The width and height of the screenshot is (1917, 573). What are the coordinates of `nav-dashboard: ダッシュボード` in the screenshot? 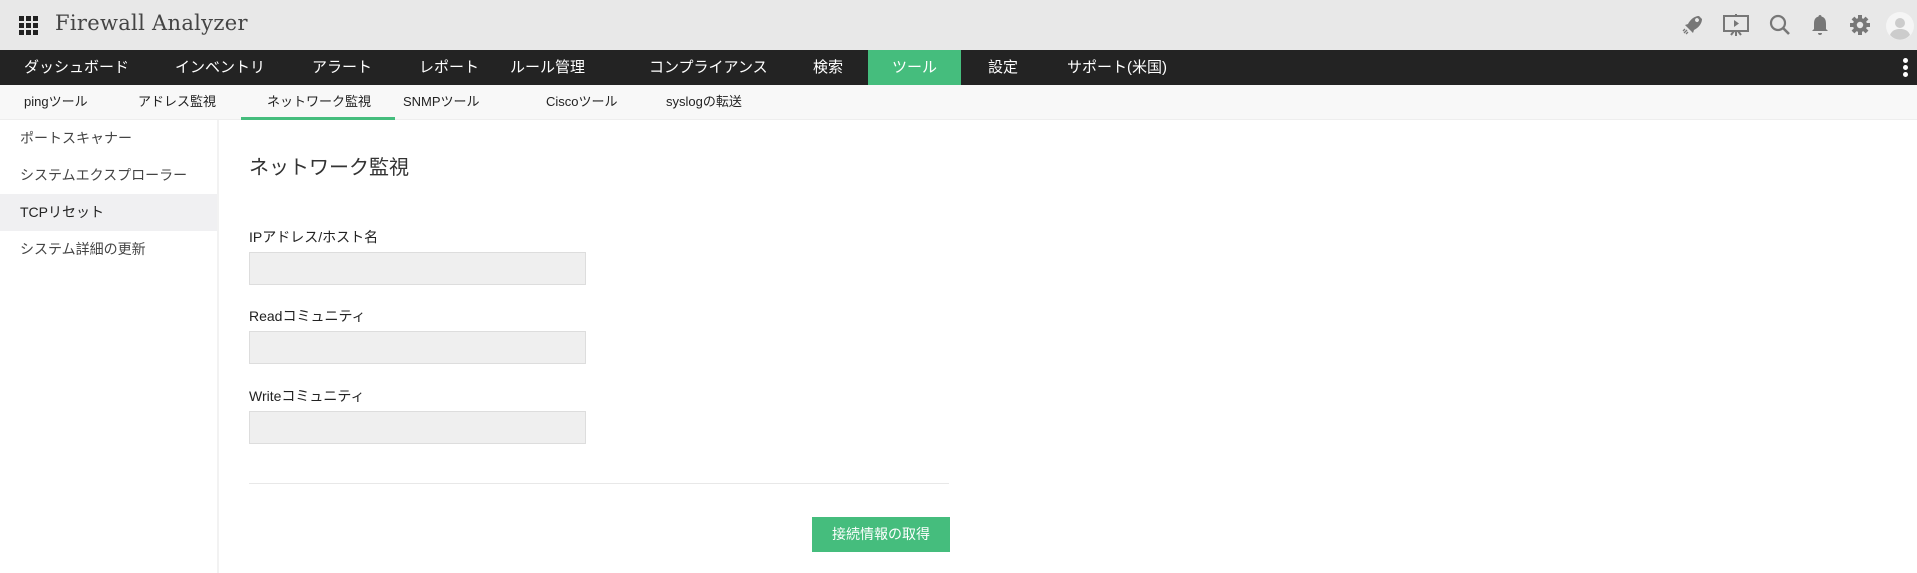 It's located at (76, 67).